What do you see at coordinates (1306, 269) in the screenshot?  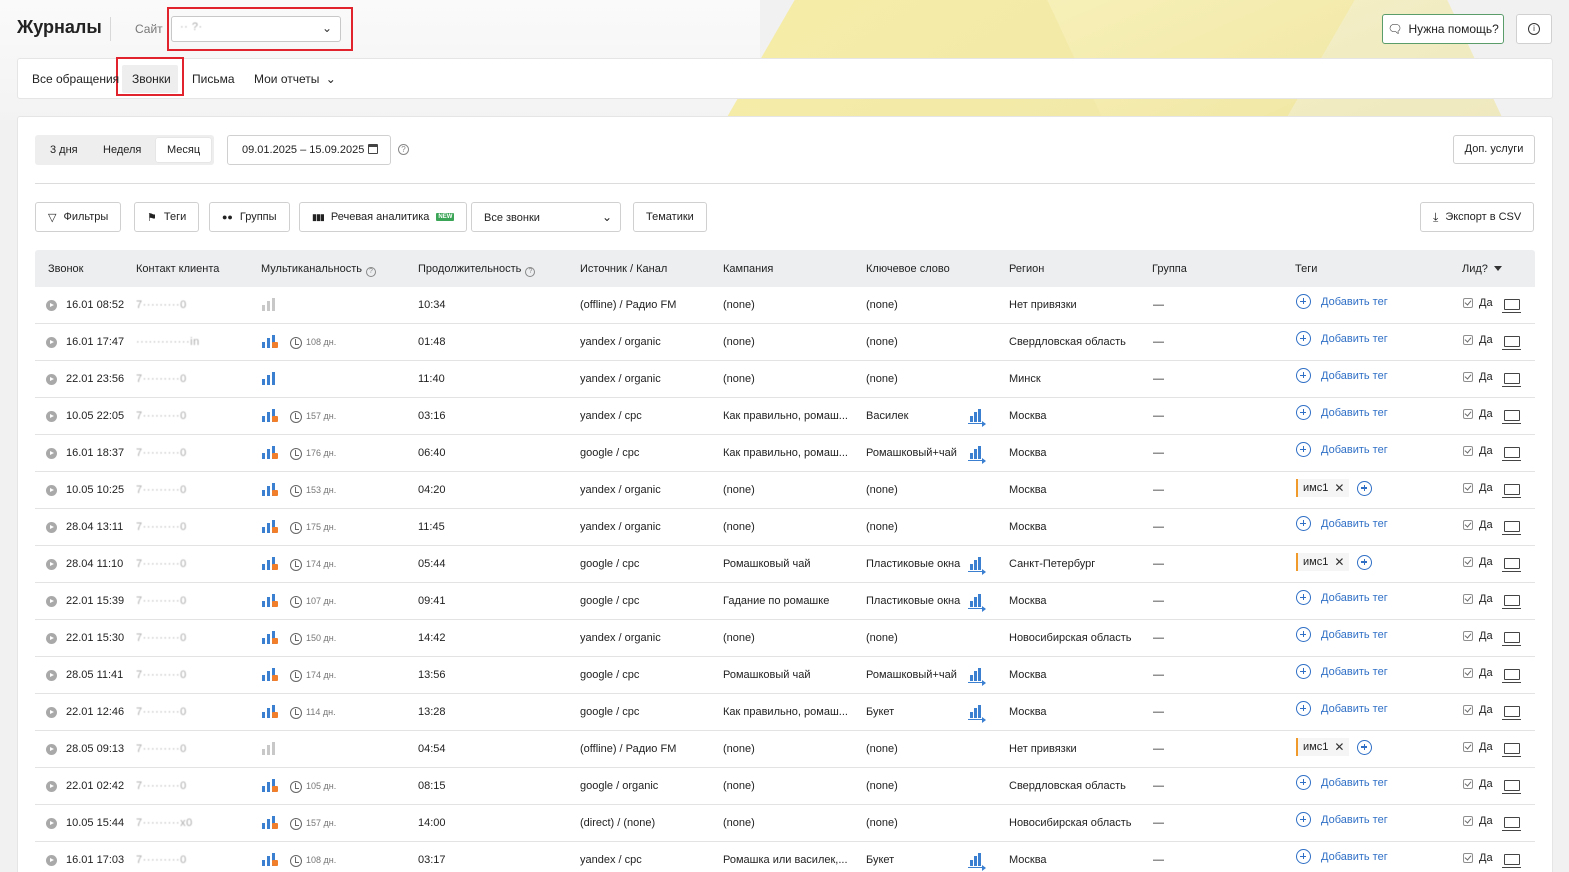 I see `col-tags: Теги` at bounding box center [1306, 269].